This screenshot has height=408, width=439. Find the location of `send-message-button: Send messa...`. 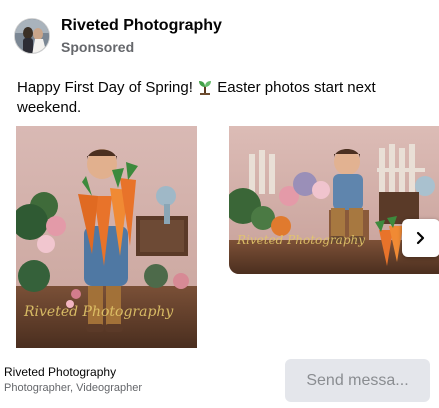

send-message-button: Send messa... is located at coordinates (357, 380).